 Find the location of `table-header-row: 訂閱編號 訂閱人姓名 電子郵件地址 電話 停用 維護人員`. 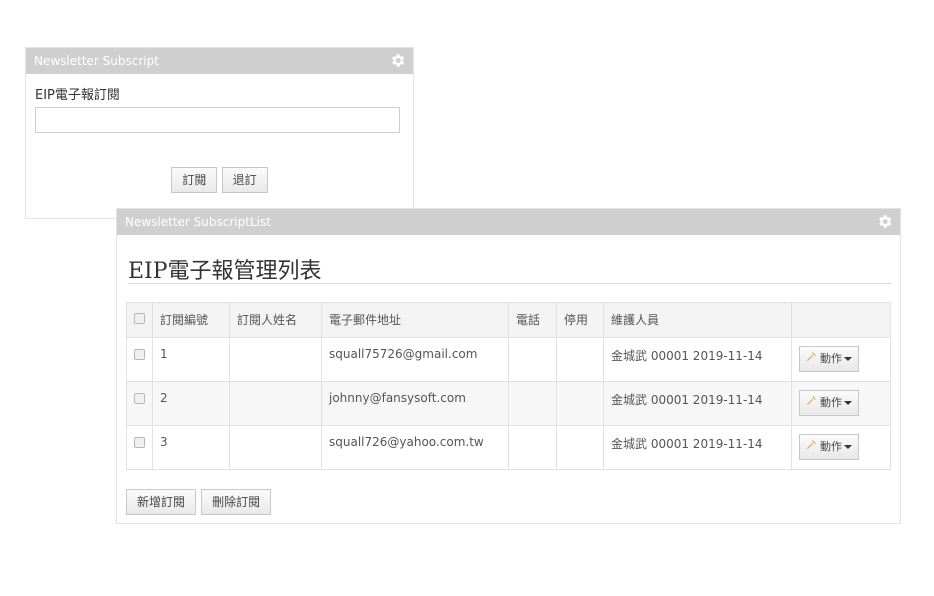

table-header-row: 訂閱編號 訂閱人姓名 電子郵件地址 電話 停用 維護人員 is located at coordinates (508, 320).